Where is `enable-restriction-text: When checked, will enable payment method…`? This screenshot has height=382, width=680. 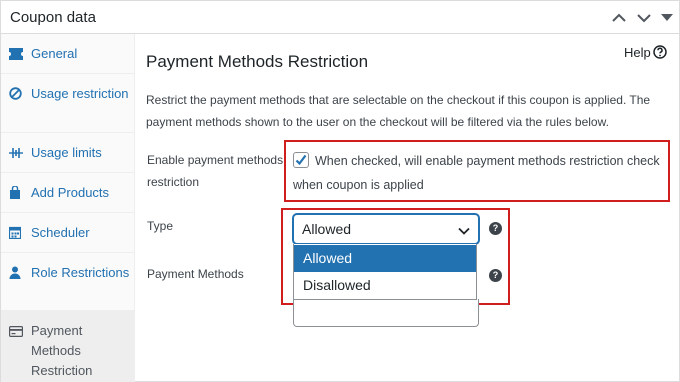
enable-restriction-text: When checked, will enable payment method… is located at coordinates (476, 173).